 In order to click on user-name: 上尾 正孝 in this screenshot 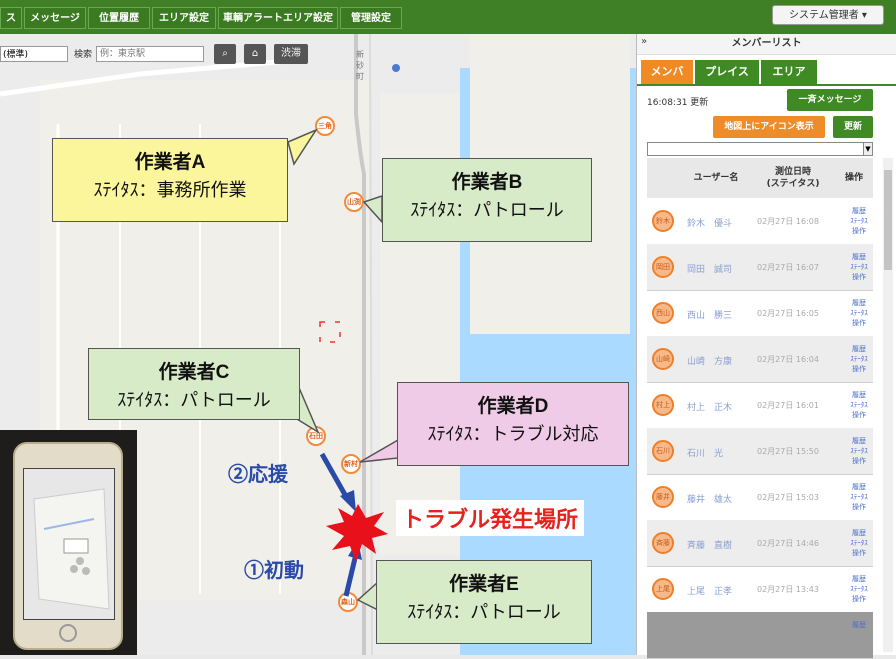, I will do `click(709, 590)`.